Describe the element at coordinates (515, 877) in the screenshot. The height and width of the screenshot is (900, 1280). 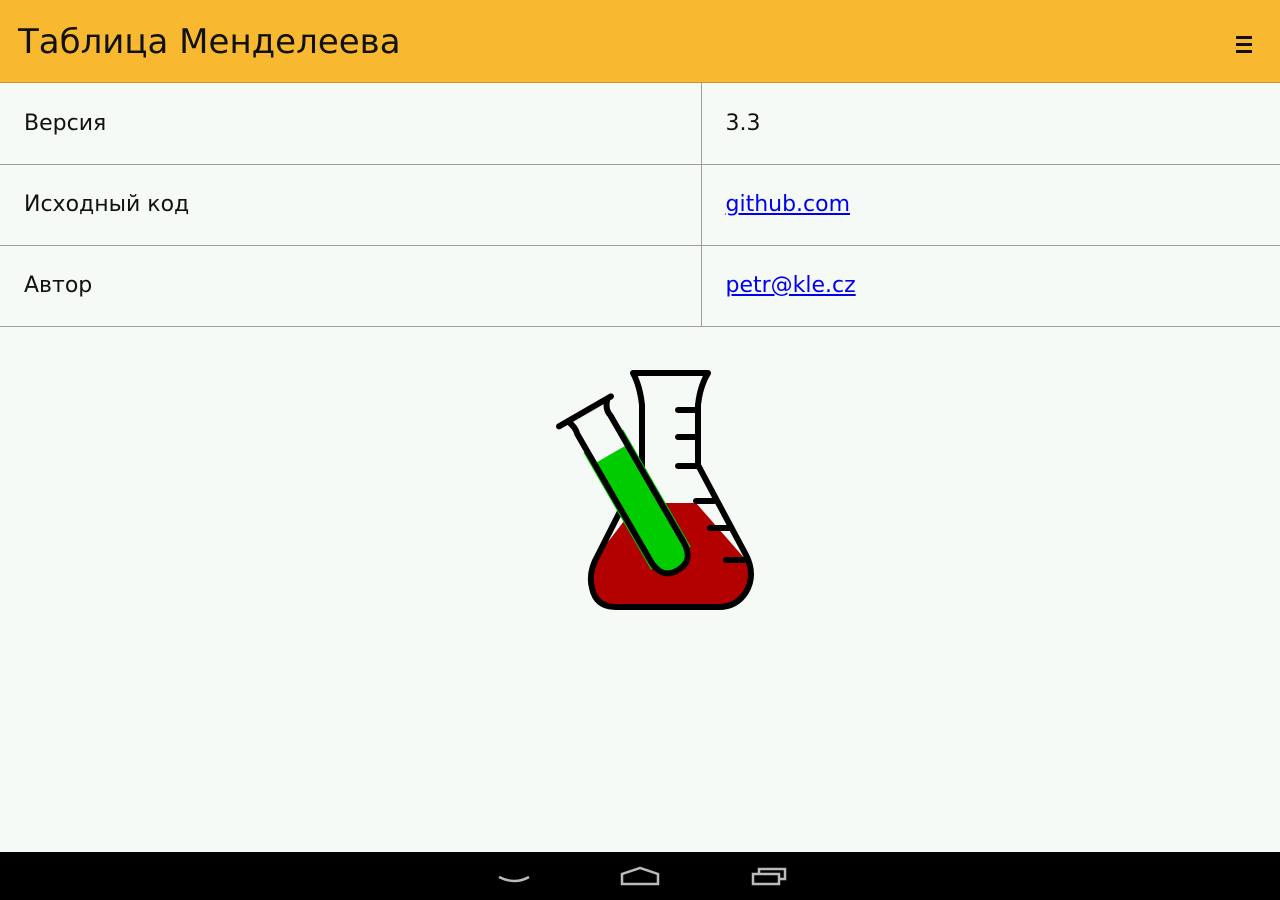
I see `back-icon` at that location.